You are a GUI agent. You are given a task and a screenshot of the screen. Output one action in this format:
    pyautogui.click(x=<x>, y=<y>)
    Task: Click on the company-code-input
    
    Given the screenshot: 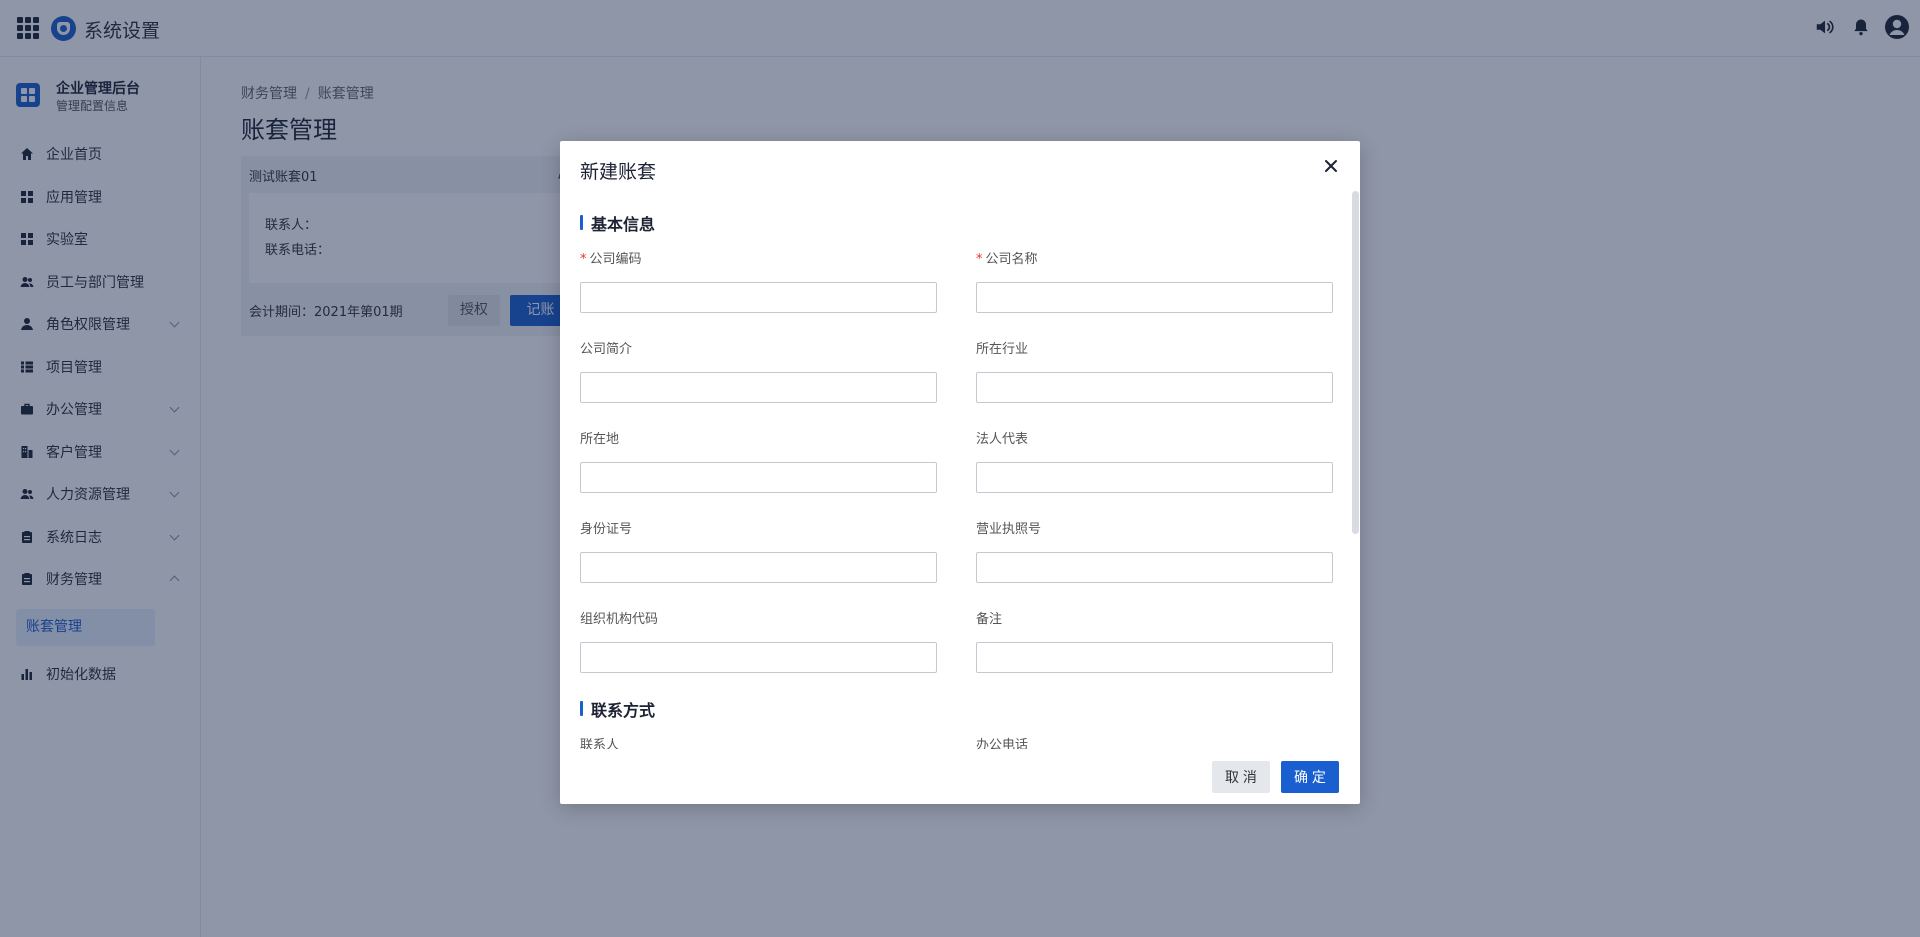 What is the action you would take?
    pyautogui.click(x=758, y=297)
    